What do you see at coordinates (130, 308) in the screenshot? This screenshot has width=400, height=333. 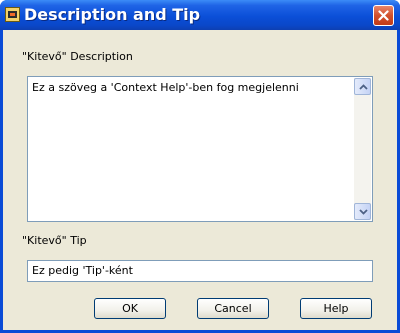 I see `ok-button: OK` at bounding box center [130, 308].